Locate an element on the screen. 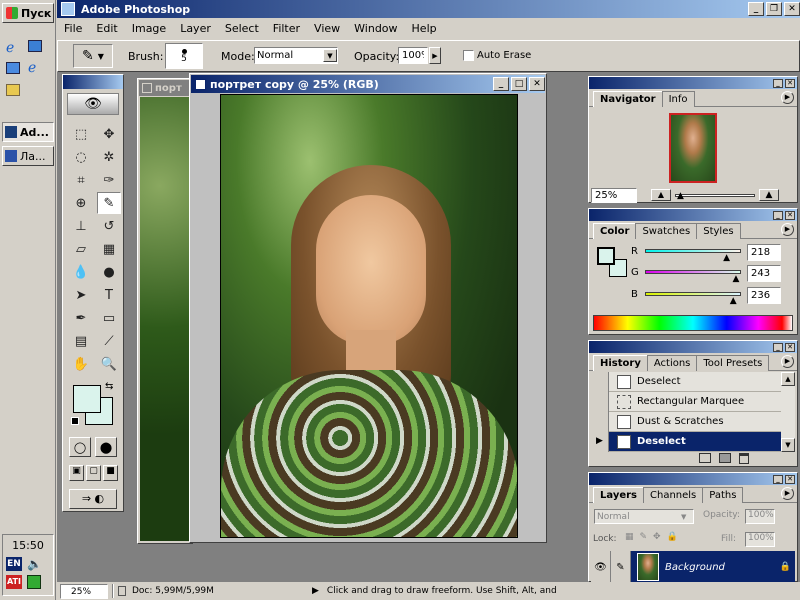  magic-wand-tool-icon: ✲ is located at coordinates (109, 157).